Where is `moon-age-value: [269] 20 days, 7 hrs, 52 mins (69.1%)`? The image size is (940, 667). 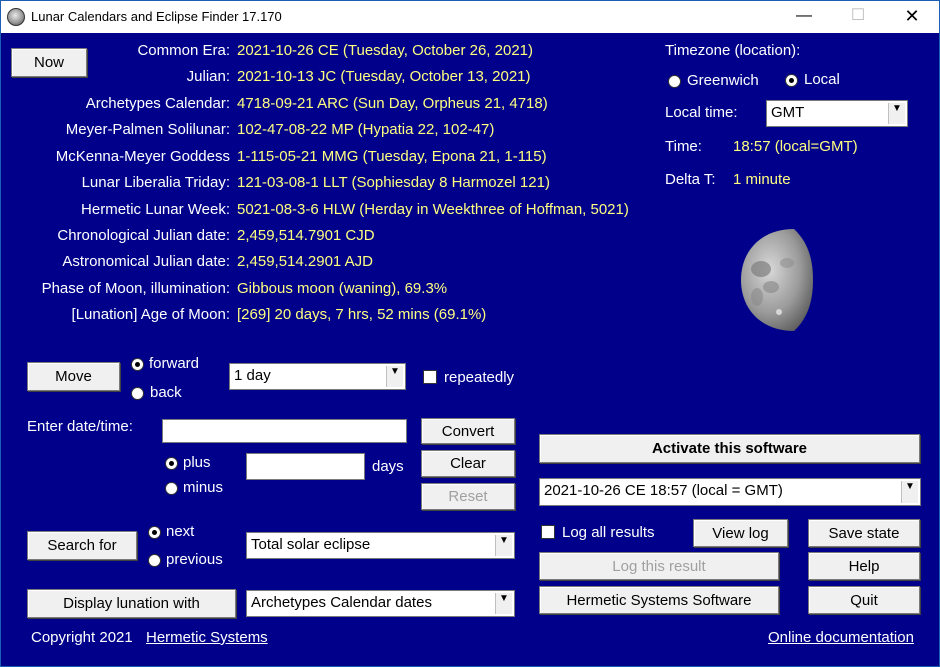 moon-age-value: [269] 20 days, 7 hrs, 52 mins (69.1%) is located at coordinates (362, 314).